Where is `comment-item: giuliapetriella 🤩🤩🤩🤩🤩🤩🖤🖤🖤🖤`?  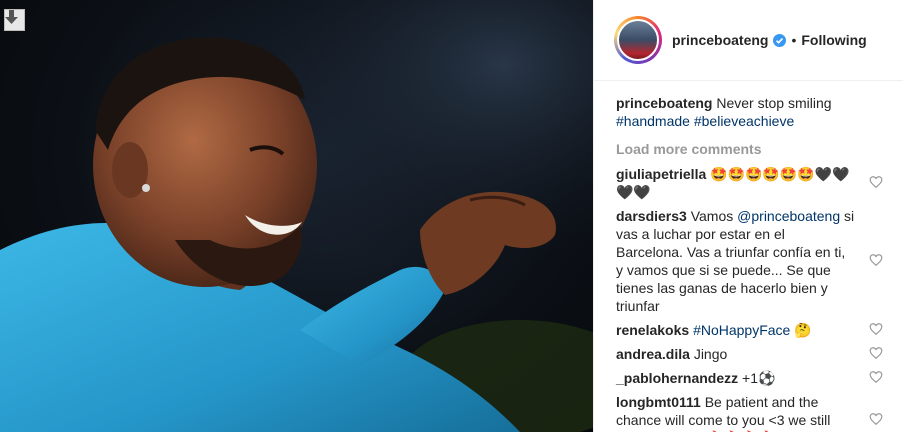
comment-item: giuliapetriella 🤩🤩🤩🤩🤩🤩🖤🖤🖤🖤 is located at coordinates (749, 183).